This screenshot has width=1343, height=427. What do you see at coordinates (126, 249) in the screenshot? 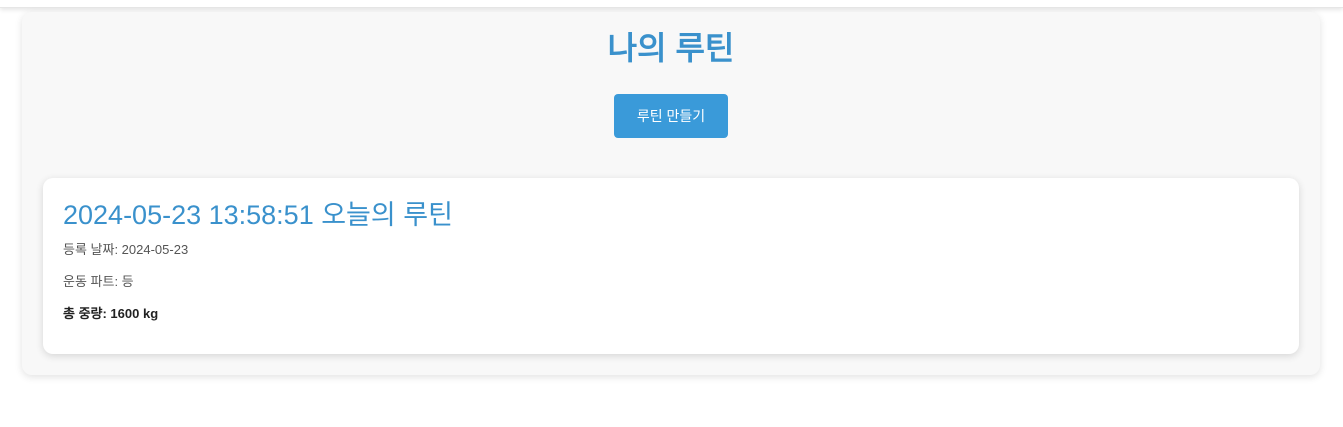
I see `routine-date: 등록 날짜: 2024-05-23` at bounding box center [126, 249].